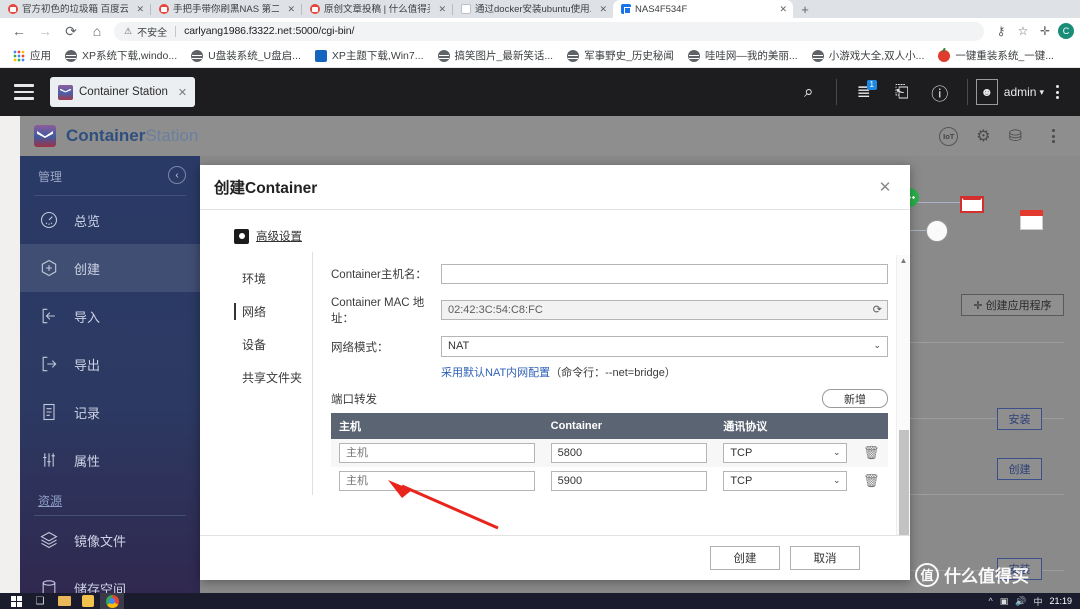 The image size is (1080, 609). Describe the element at coordinates (664, 310) in the screenshot. I see `mac-input` at that location.